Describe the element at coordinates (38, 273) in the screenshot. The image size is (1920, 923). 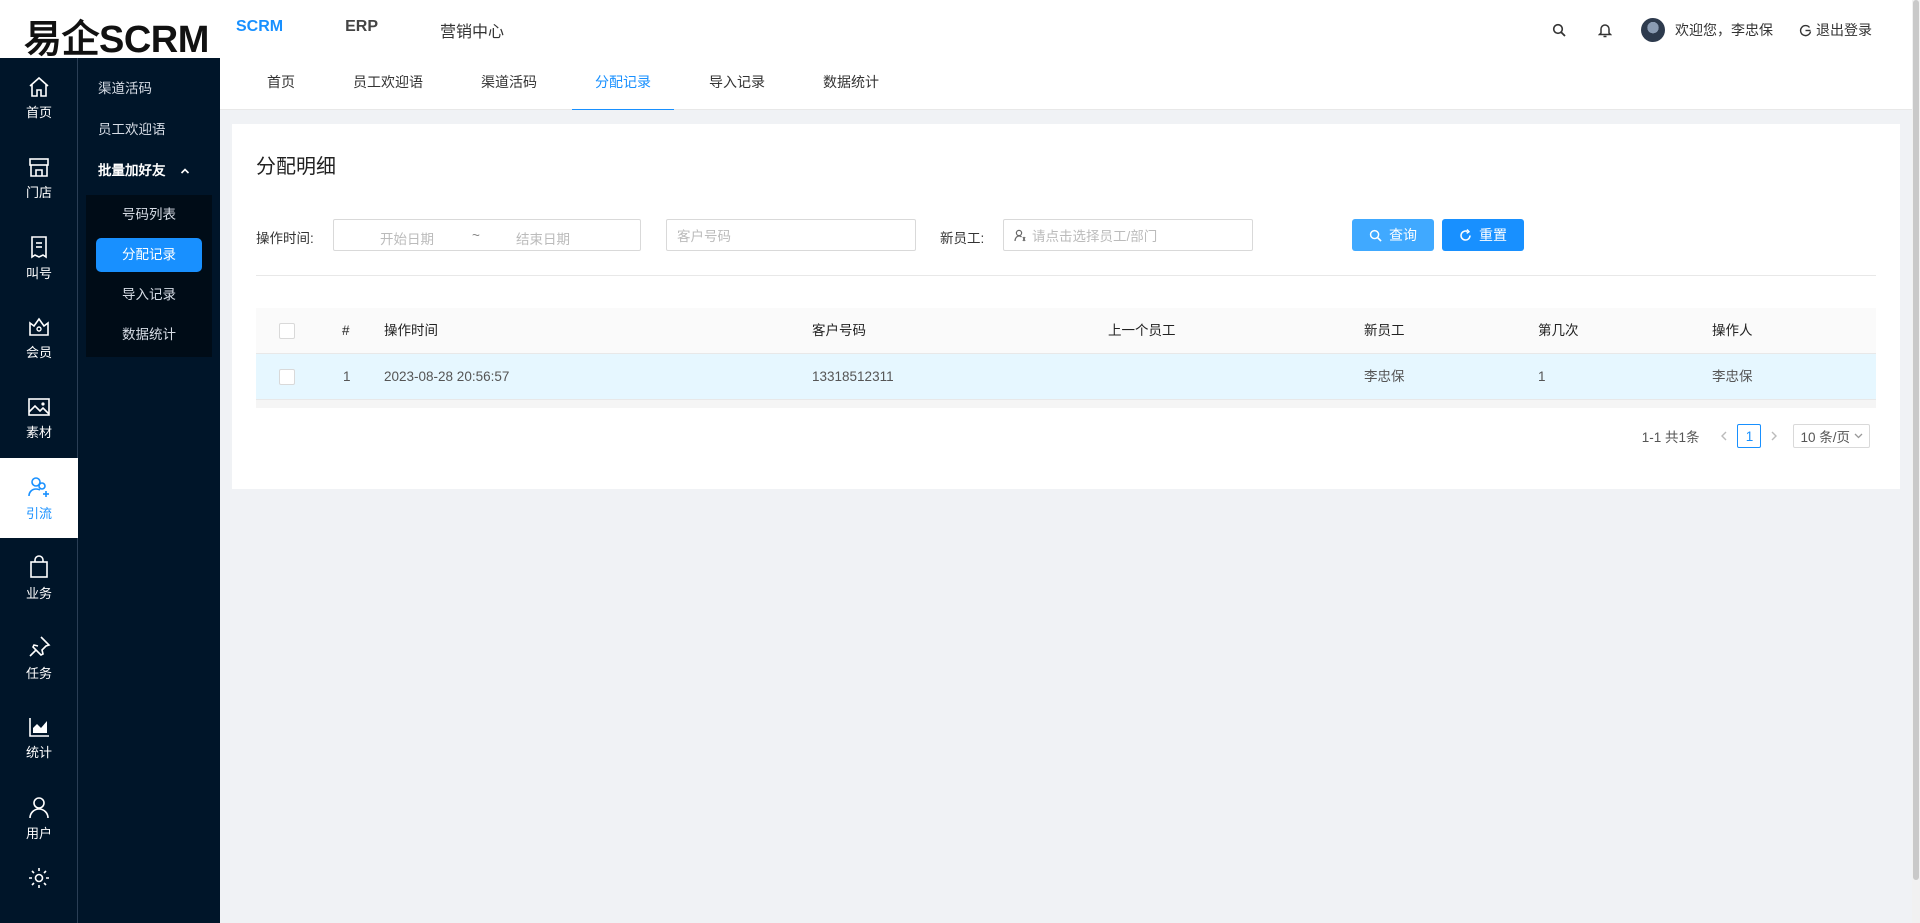
I see `sidebar-item-label: 叫号` at that location.